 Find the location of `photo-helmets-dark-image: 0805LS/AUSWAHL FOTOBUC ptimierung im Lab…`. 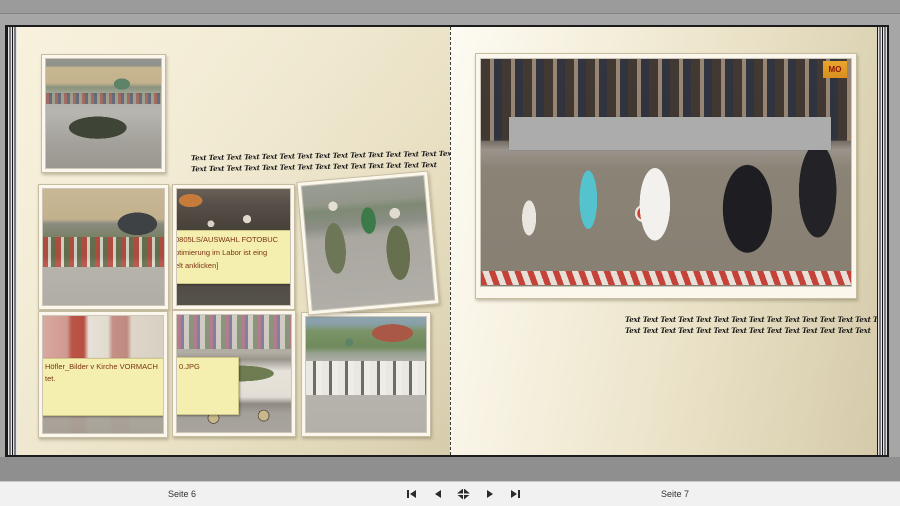

photo-helmets-dark-image: 0805LS/AUSWAHL FOTOBUC ptimierung im Lab… is located at coordinates (233, 247).